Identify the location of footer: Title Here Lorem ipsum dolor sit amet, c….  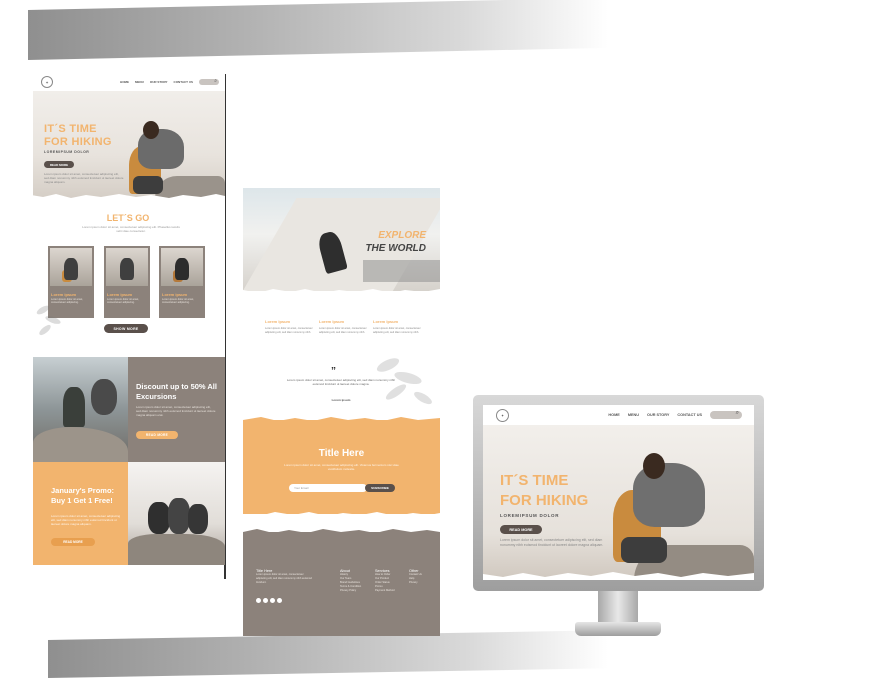
(341, 584).